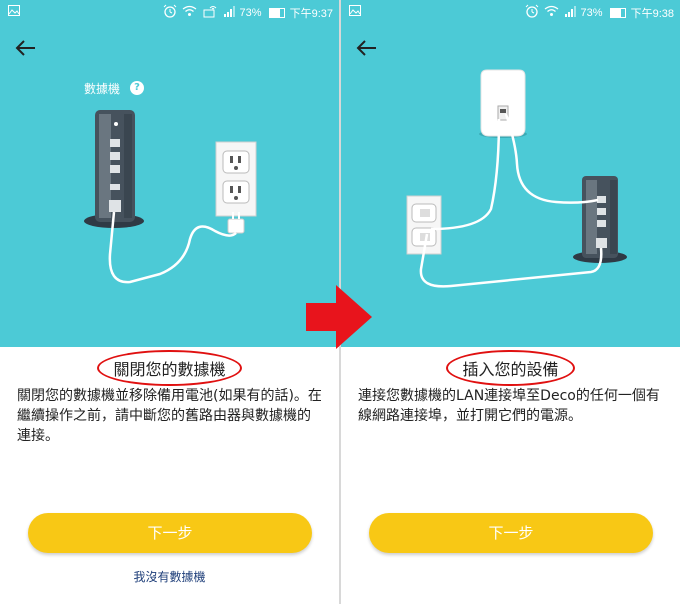  Describe the element at coordinates (339, 317) in the screenshot. I see `red-arrow-icon` at that location.